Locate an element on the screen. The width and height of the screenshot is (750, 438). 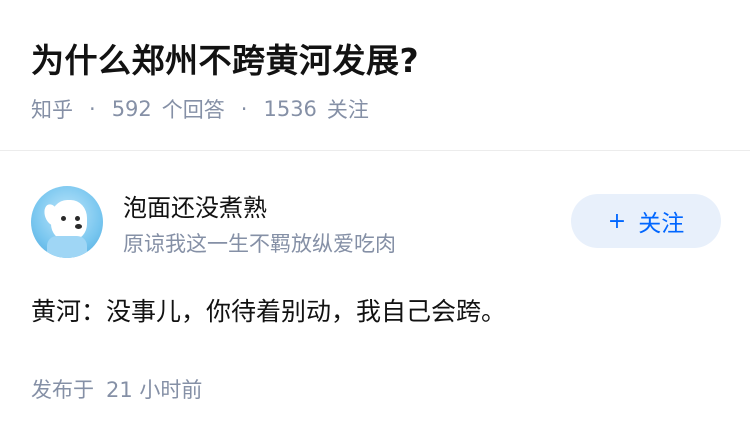
dog-nose-shape is located at coordinates (78, 226).